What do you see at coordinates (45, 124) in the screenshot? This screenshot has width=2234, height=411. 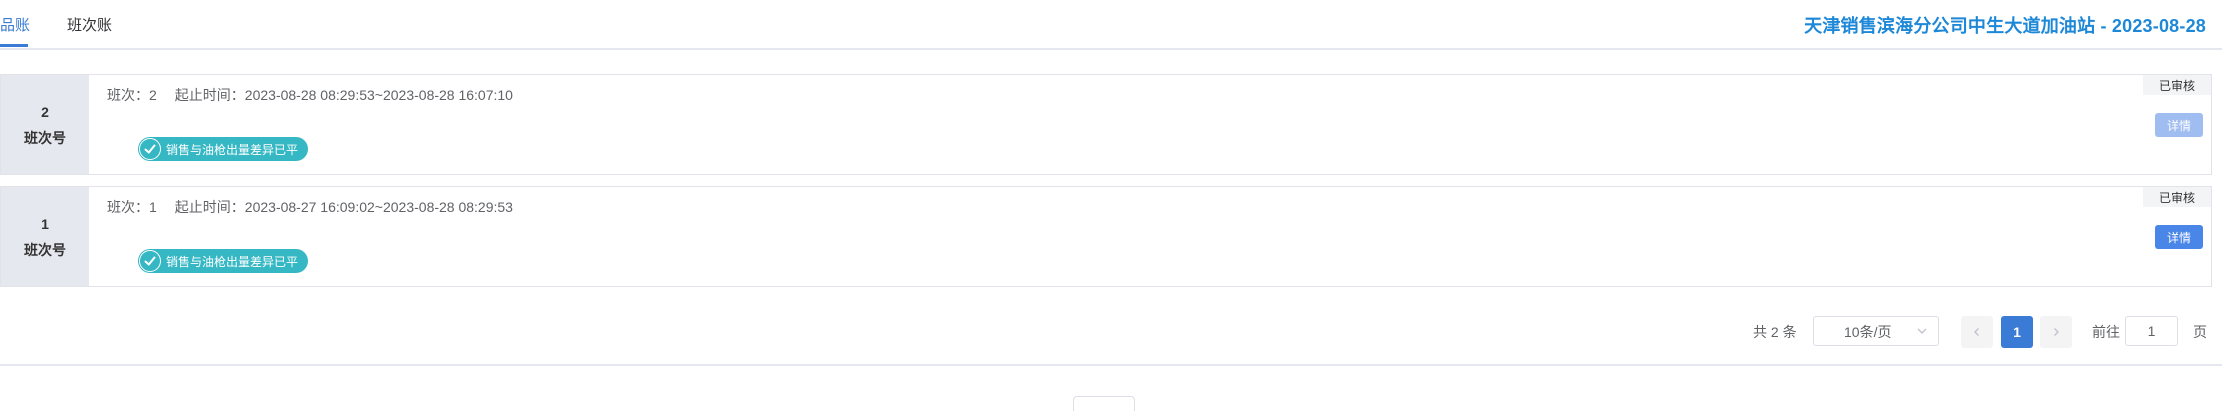 I see `shift-number-panel: 2 班次号` at bounding box center [45, 124].